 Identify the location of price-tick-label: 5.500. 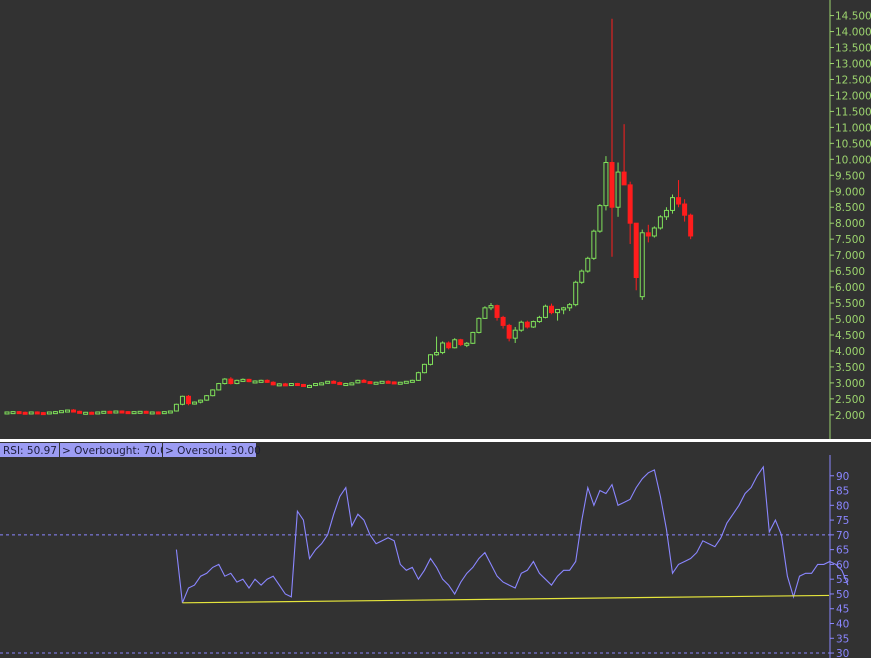
(850, 304).